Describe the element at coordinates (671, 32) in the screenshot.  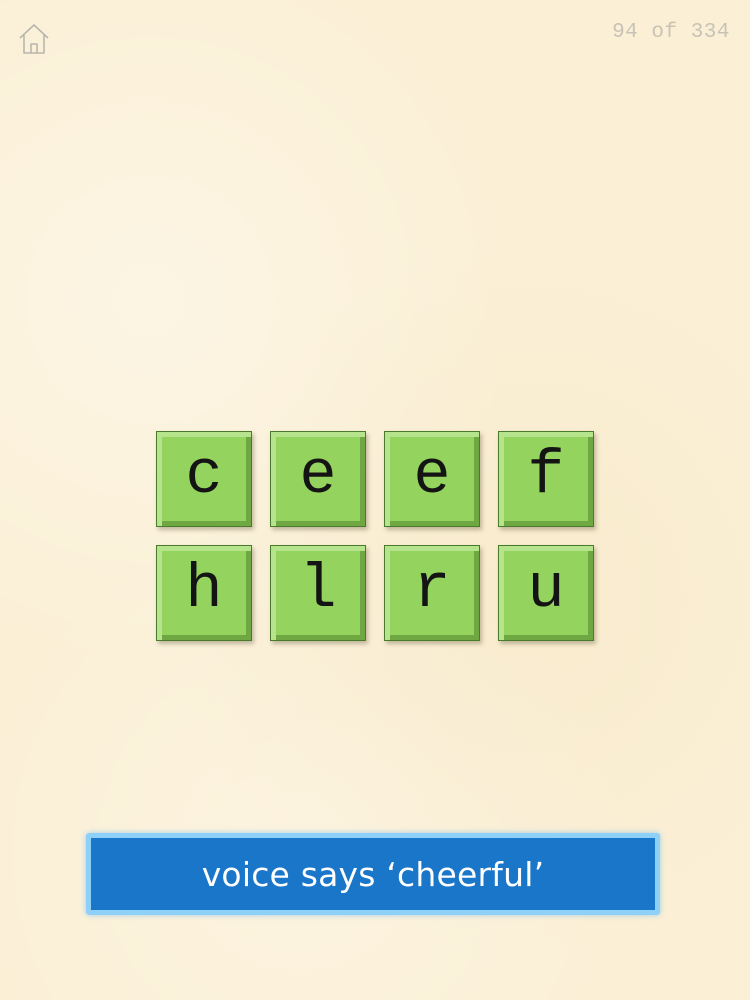
I see `progress-counter: 94 of 334` at that location.